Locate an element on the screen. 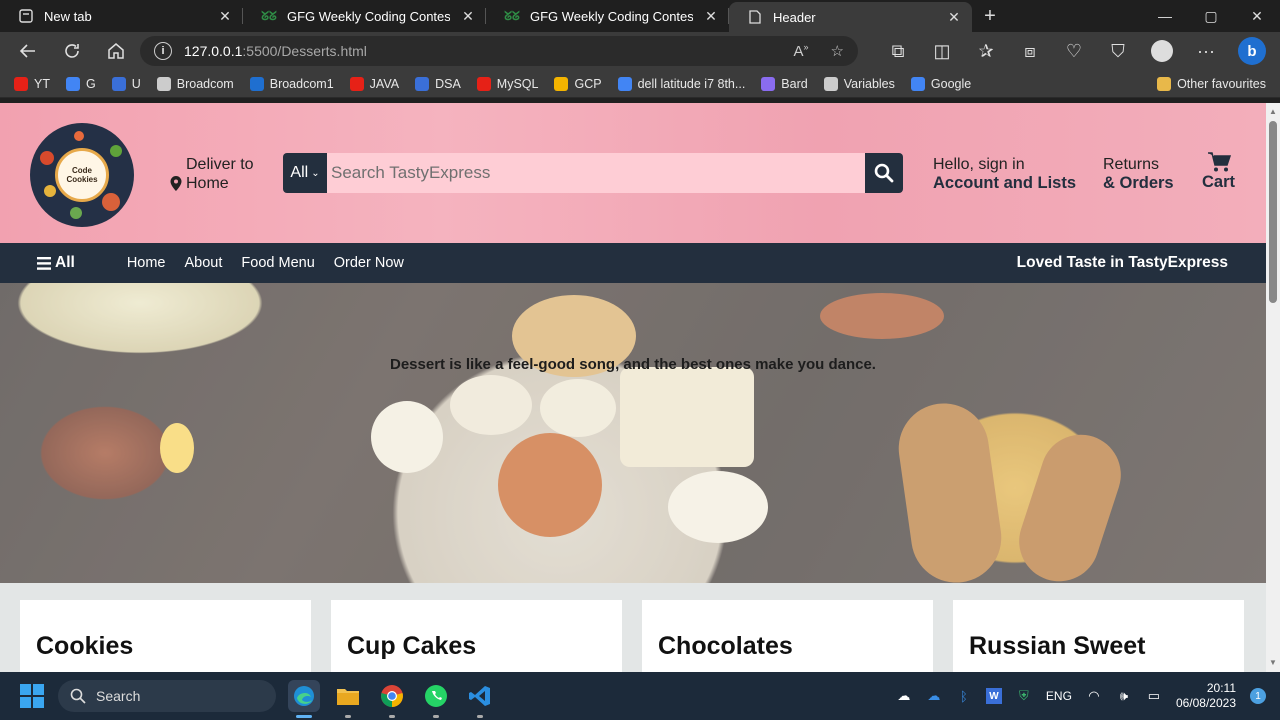  wifi-icon: ◠ is located at coordinates (1094, 696).